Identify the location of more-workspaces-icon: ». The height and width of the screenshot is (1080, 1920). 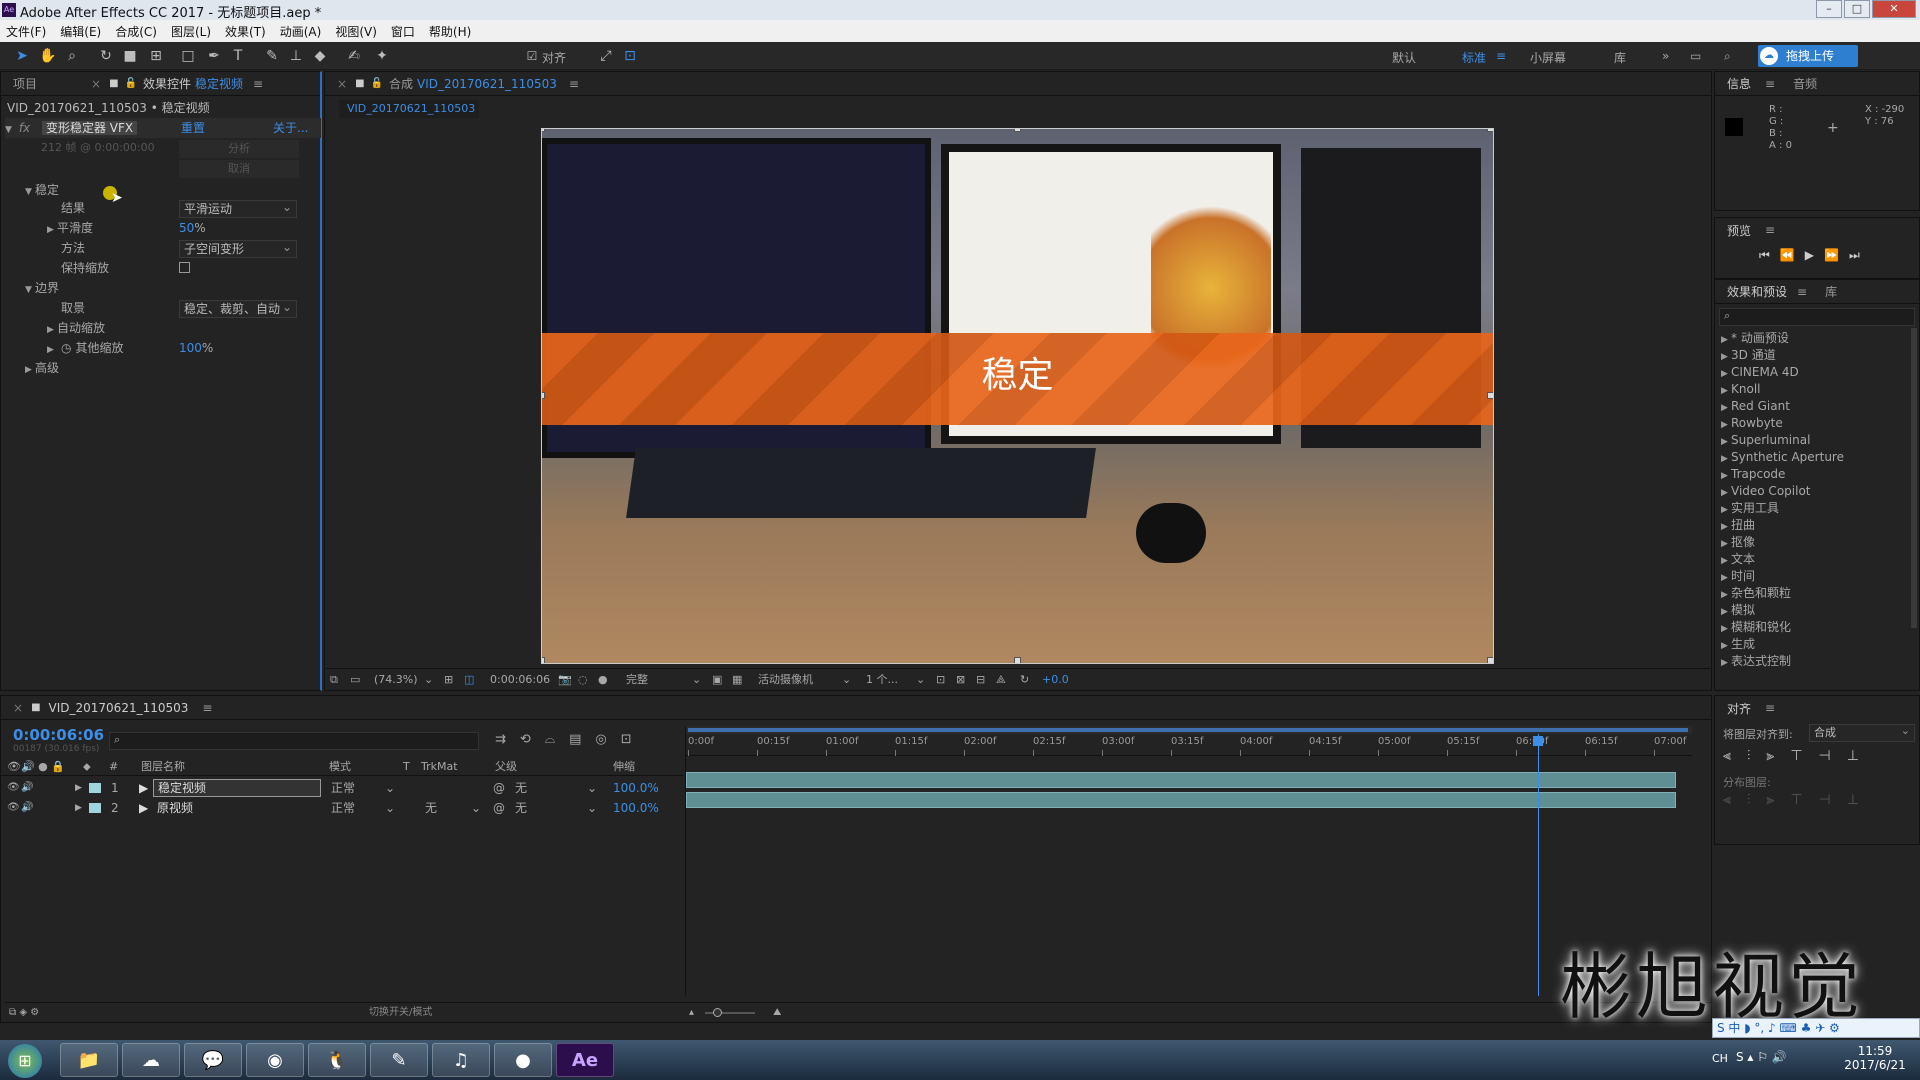
(1665, 56).